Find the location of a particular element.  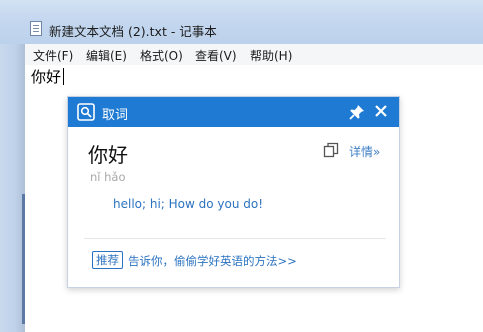

recommend-badge: 推荐 is located at coordinates (107, 260).